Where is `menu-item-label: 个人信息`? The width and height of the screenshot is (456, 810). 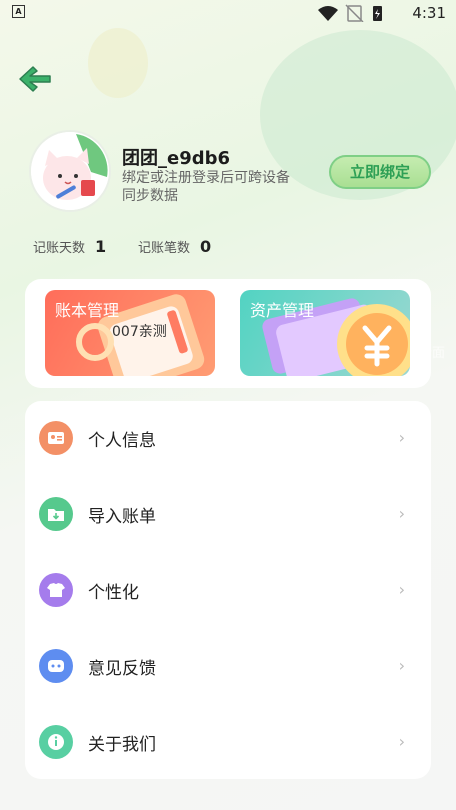 menu-item-label: 个人信息 is located at coordinates (122, 441).